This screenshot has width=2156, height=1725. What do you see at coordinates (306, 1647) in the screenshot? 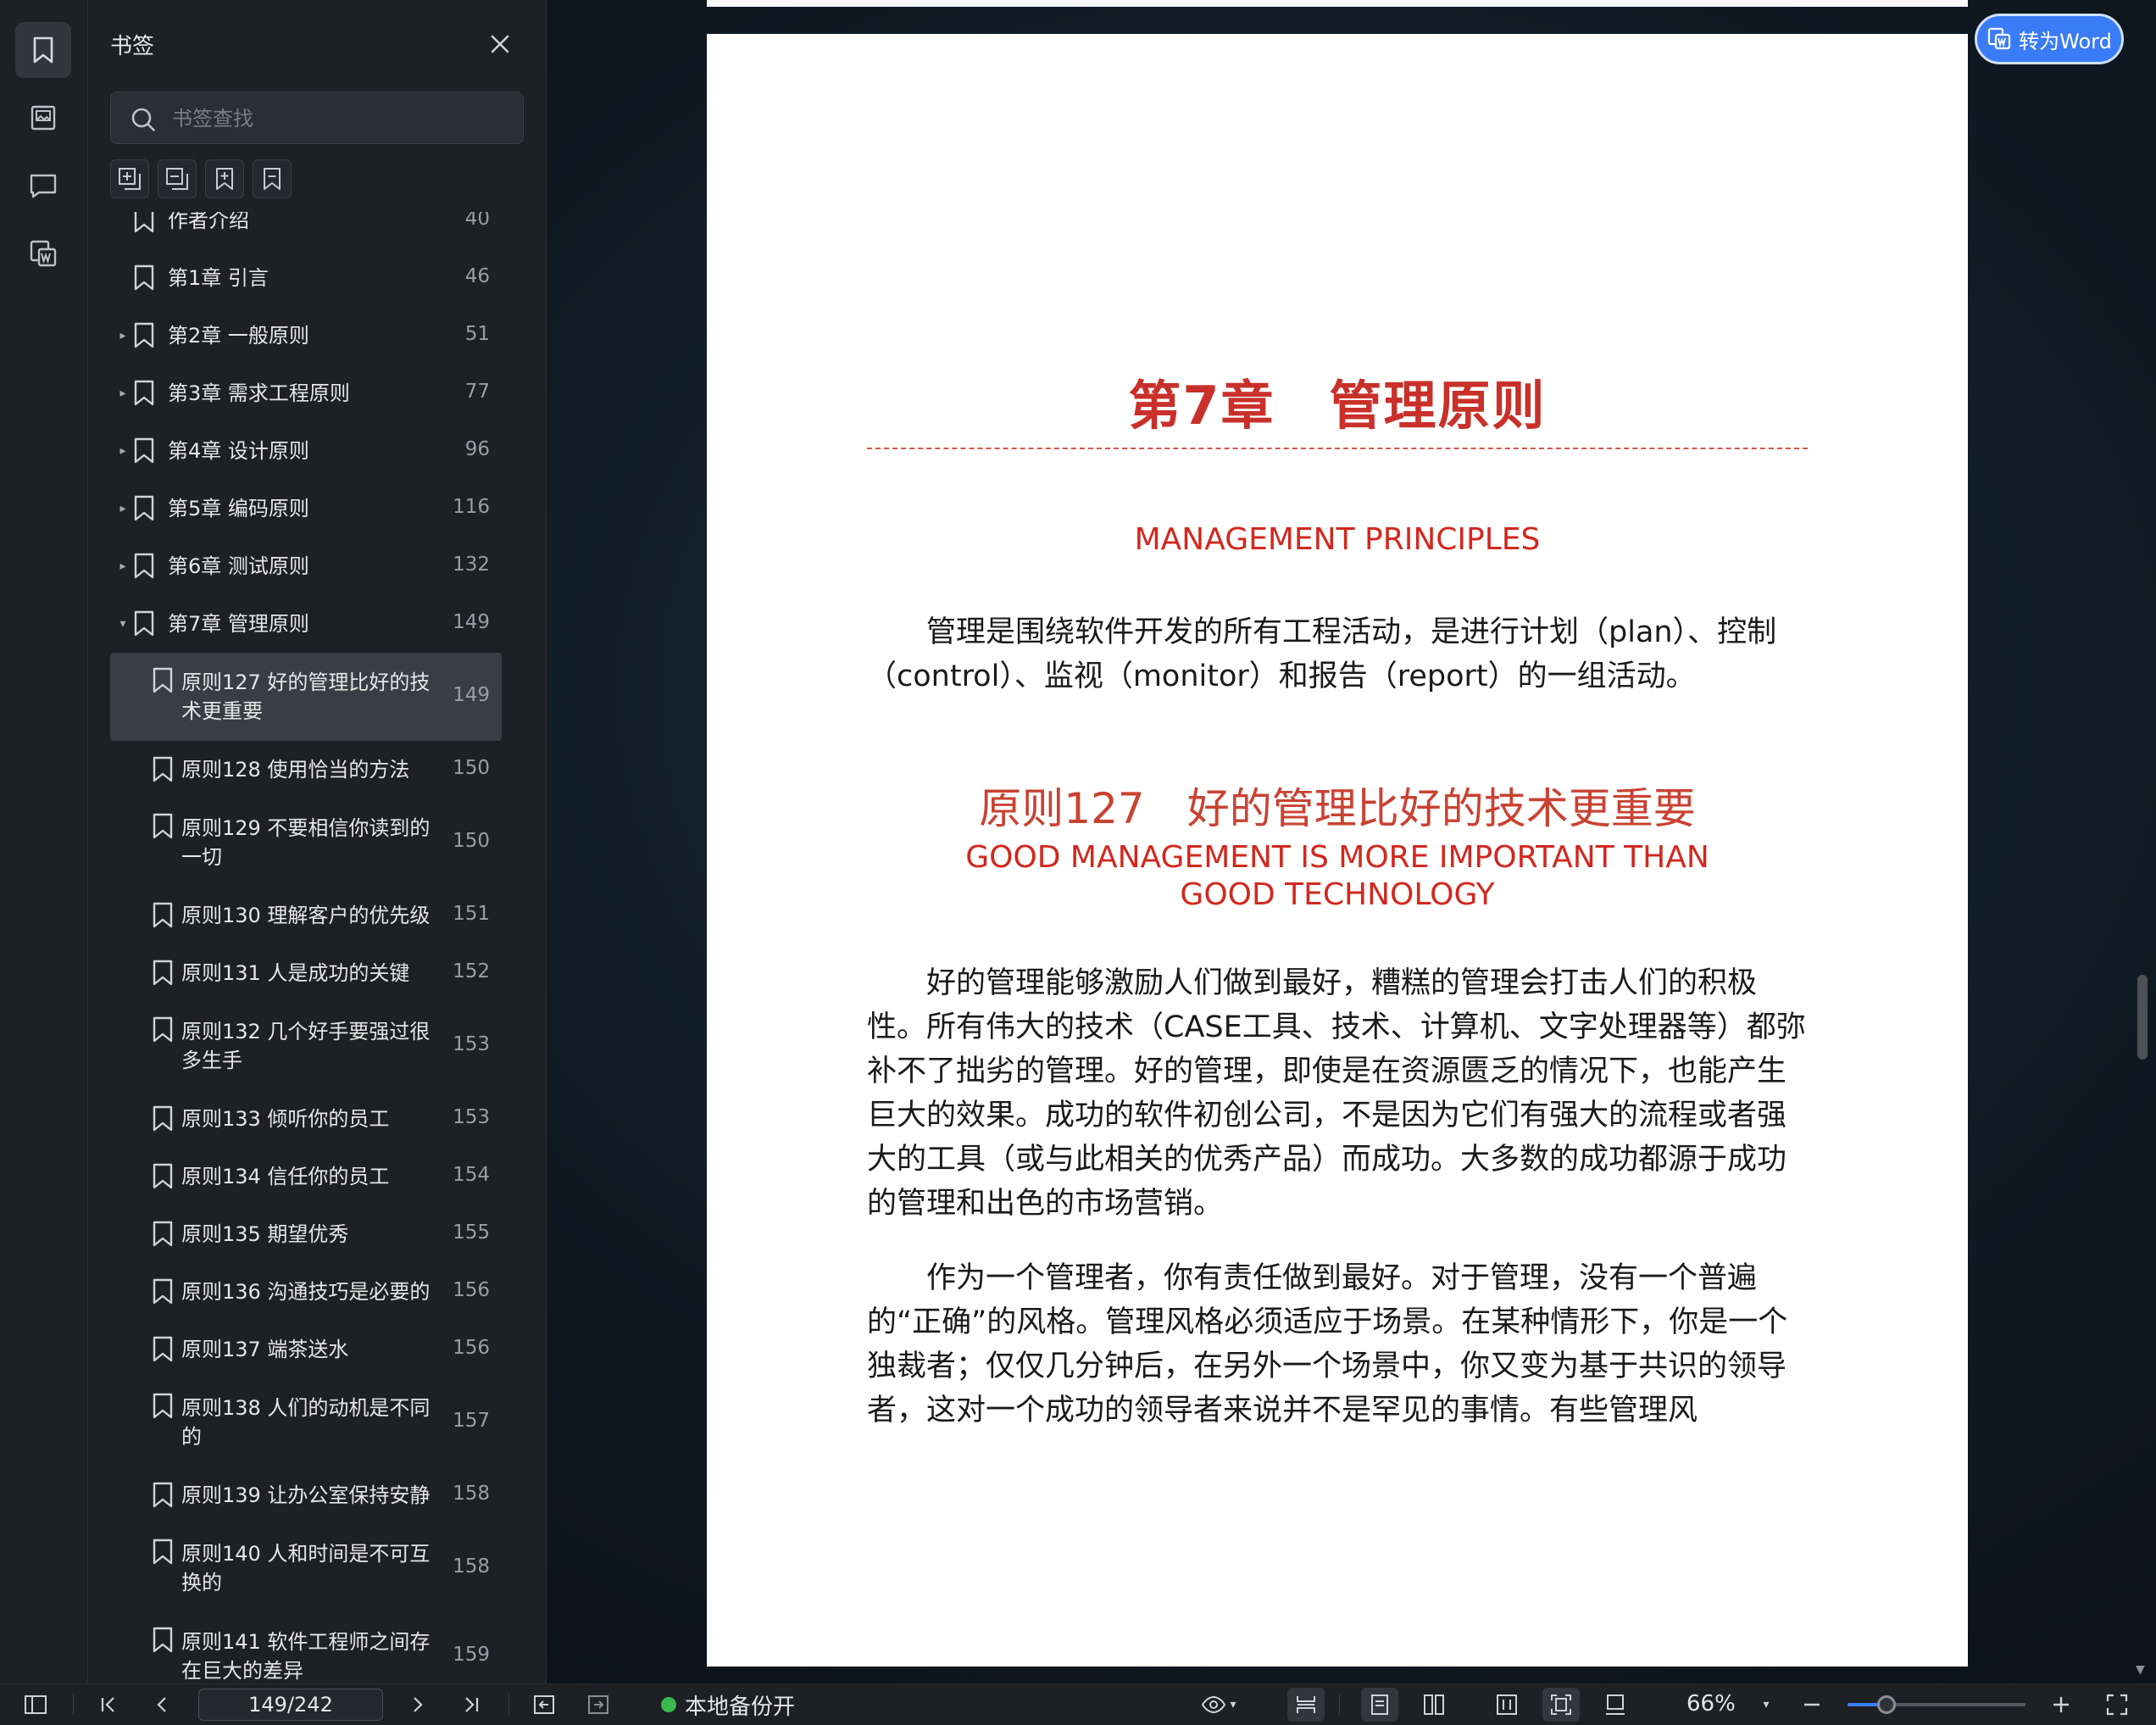
I see `bookmark-item: 原则141 软件工程师之间存 在巨大的差异 159` at bounding box center [306, 1647].